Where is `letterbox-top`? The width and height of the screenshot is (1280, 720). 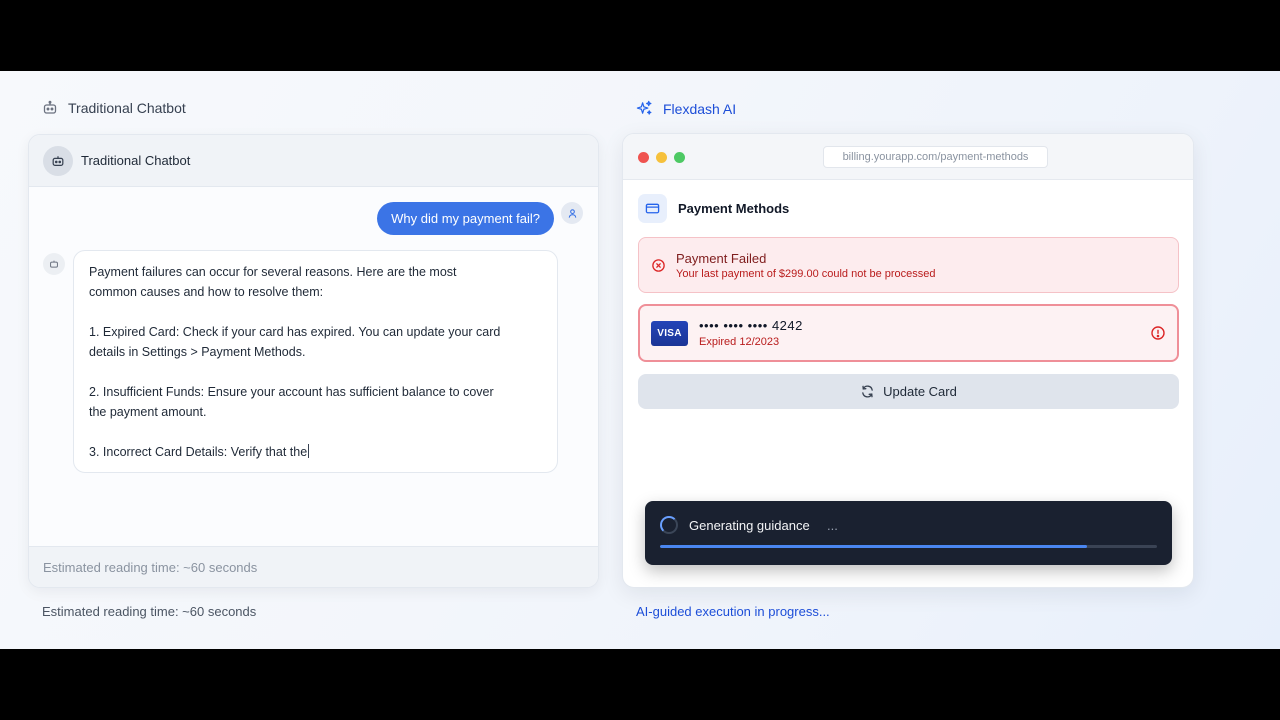 letterbox-top is located at coordinates (640, 35).